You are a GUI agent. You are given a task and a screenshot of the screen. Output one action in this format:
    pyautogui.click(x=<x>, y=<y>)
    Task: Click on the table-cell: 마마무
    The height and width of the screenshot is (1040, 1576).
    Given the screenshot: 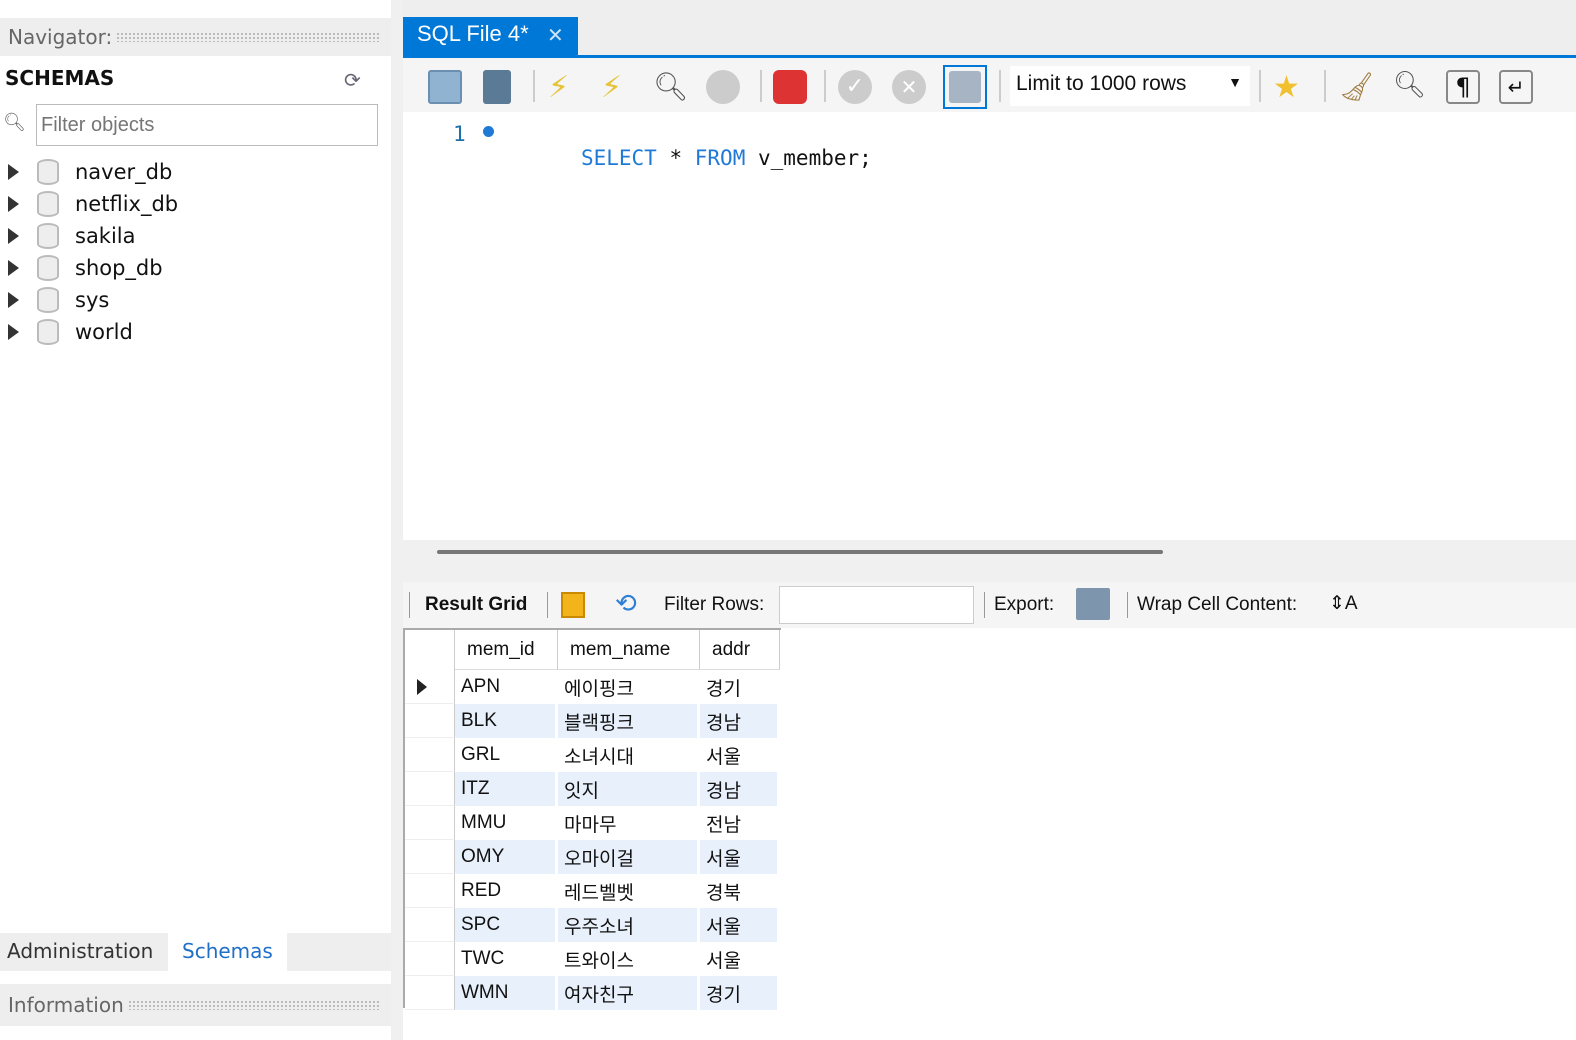 What is the action you would take?
    pyautogui.click(x=627, y=823)
    